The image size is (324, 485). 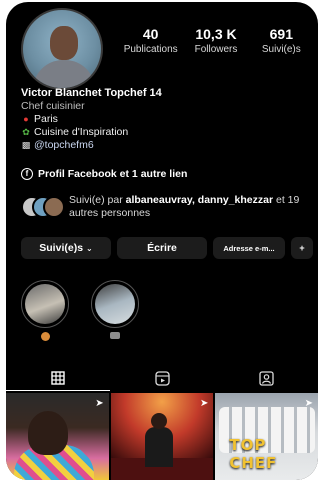 What do you see at coordinates (80, 310) in the screenshot?
I see `story-highlights` at bounding box center [80, 310].